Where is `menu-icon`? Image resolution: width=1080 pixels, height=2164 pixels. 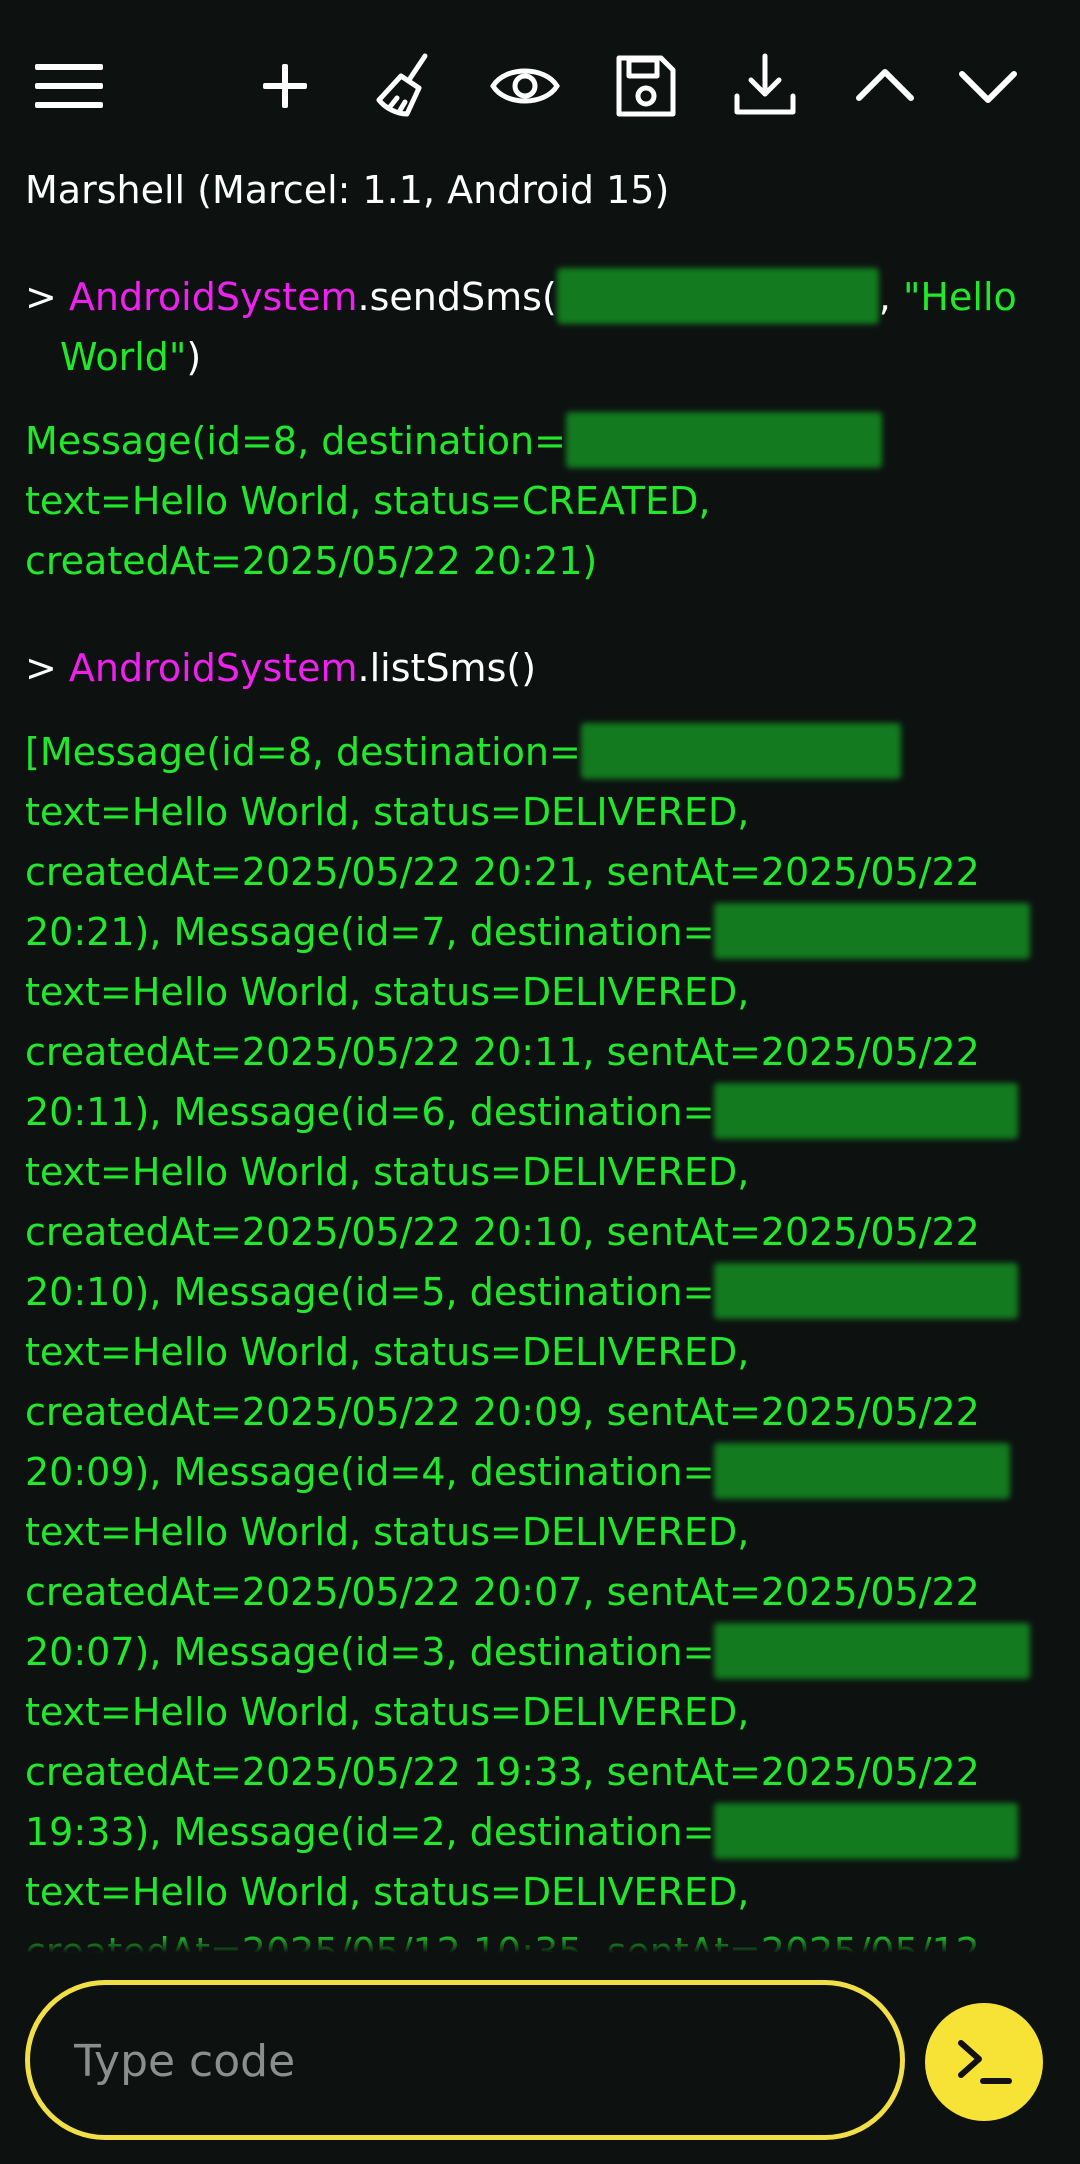
menu-icon is located at coordinates (69, 86).